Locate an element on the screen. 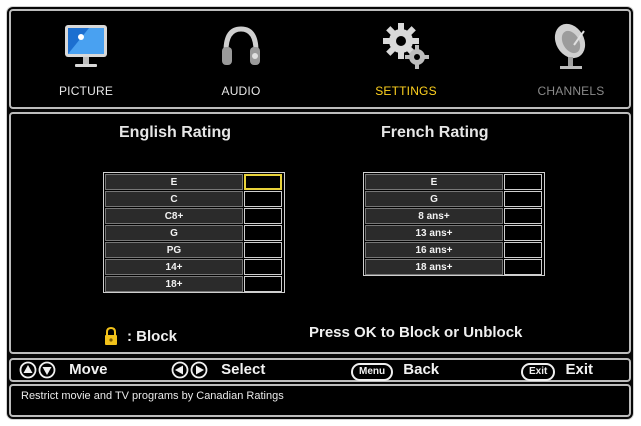  help-back: Menu Back is located at coordinates (395, 371).